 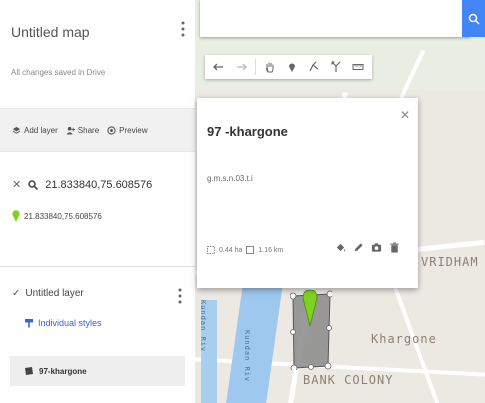 I want to click on edit-pencil-icon, so click(x=358, y=247).